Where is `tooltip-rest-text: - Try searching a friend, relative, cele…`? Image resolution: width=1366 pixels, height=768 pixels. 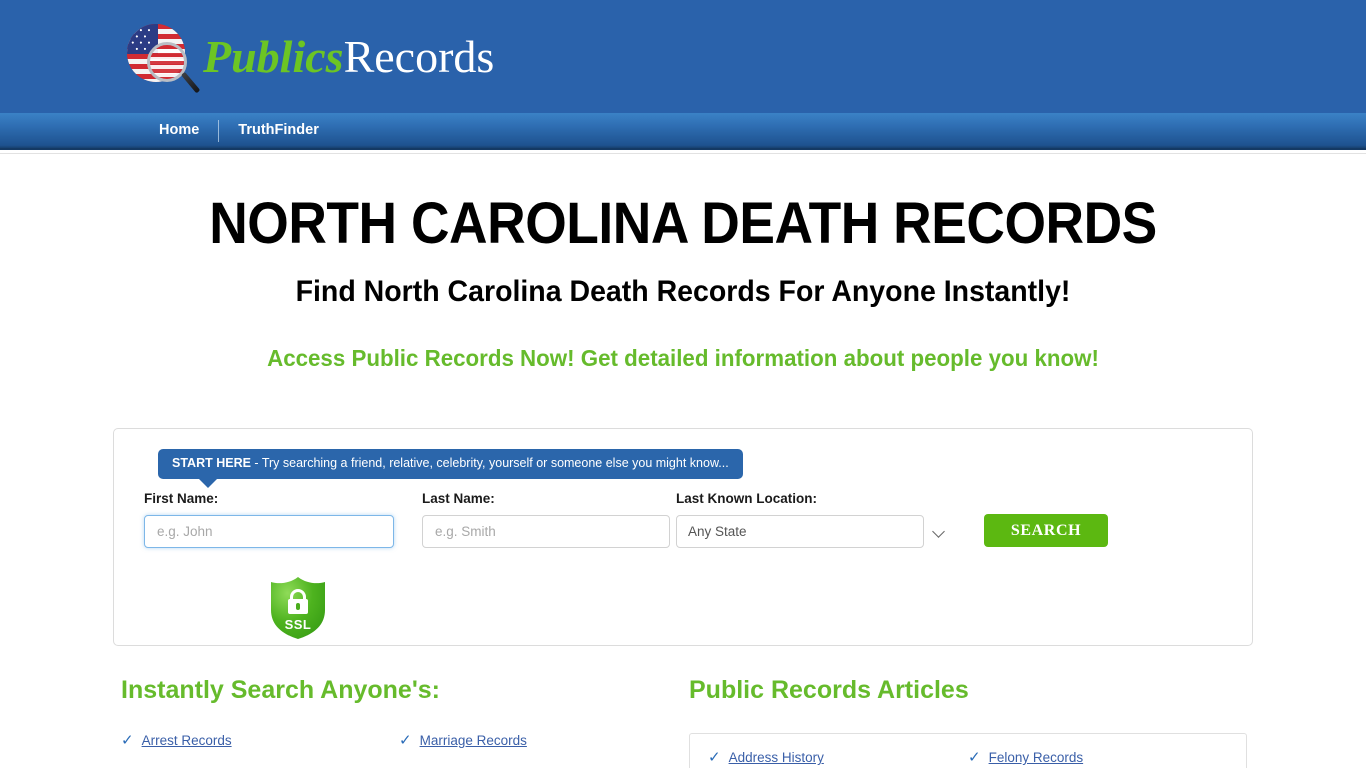
tooltip-rest-text: - Try searching a friend, relative, cele… is located at coordinates (489, 463).